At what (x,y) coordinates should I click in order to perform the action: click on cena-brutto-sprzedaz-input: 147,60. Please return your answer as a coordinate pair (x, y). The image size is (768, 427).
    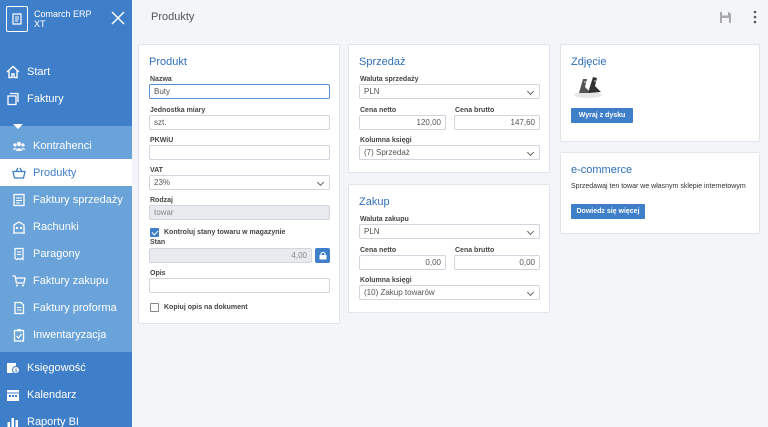
    Looking at the image, I should click on (497, 122).